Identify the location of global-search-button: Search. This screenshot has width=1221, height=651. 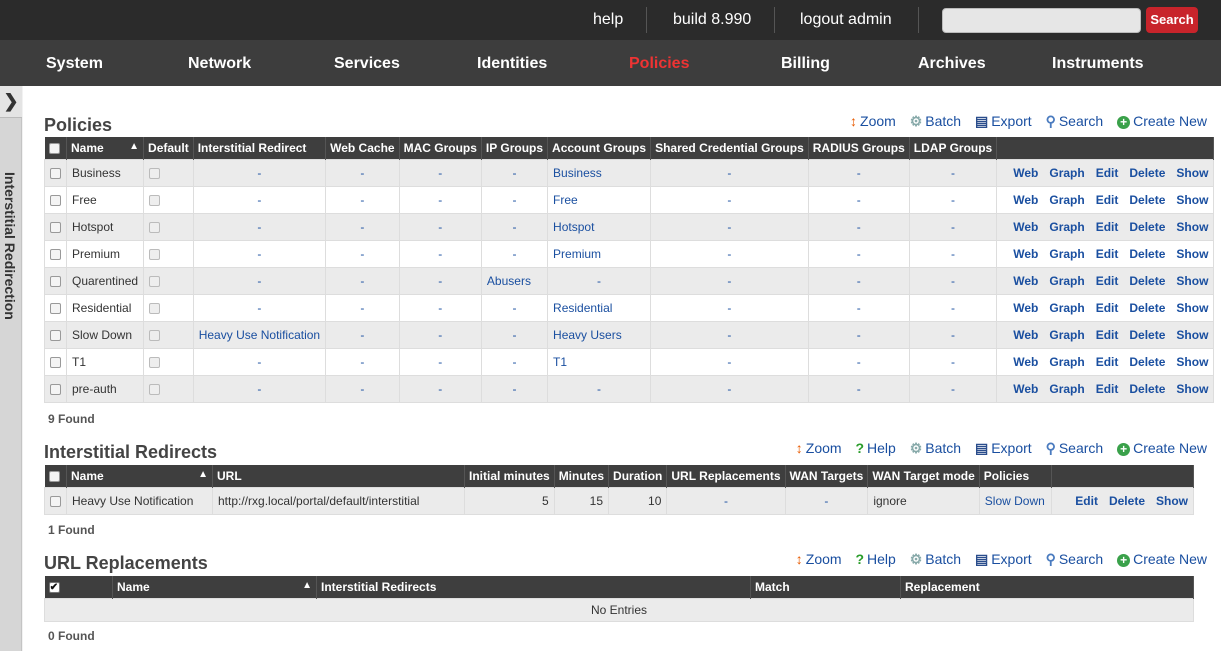
(1172, 20).